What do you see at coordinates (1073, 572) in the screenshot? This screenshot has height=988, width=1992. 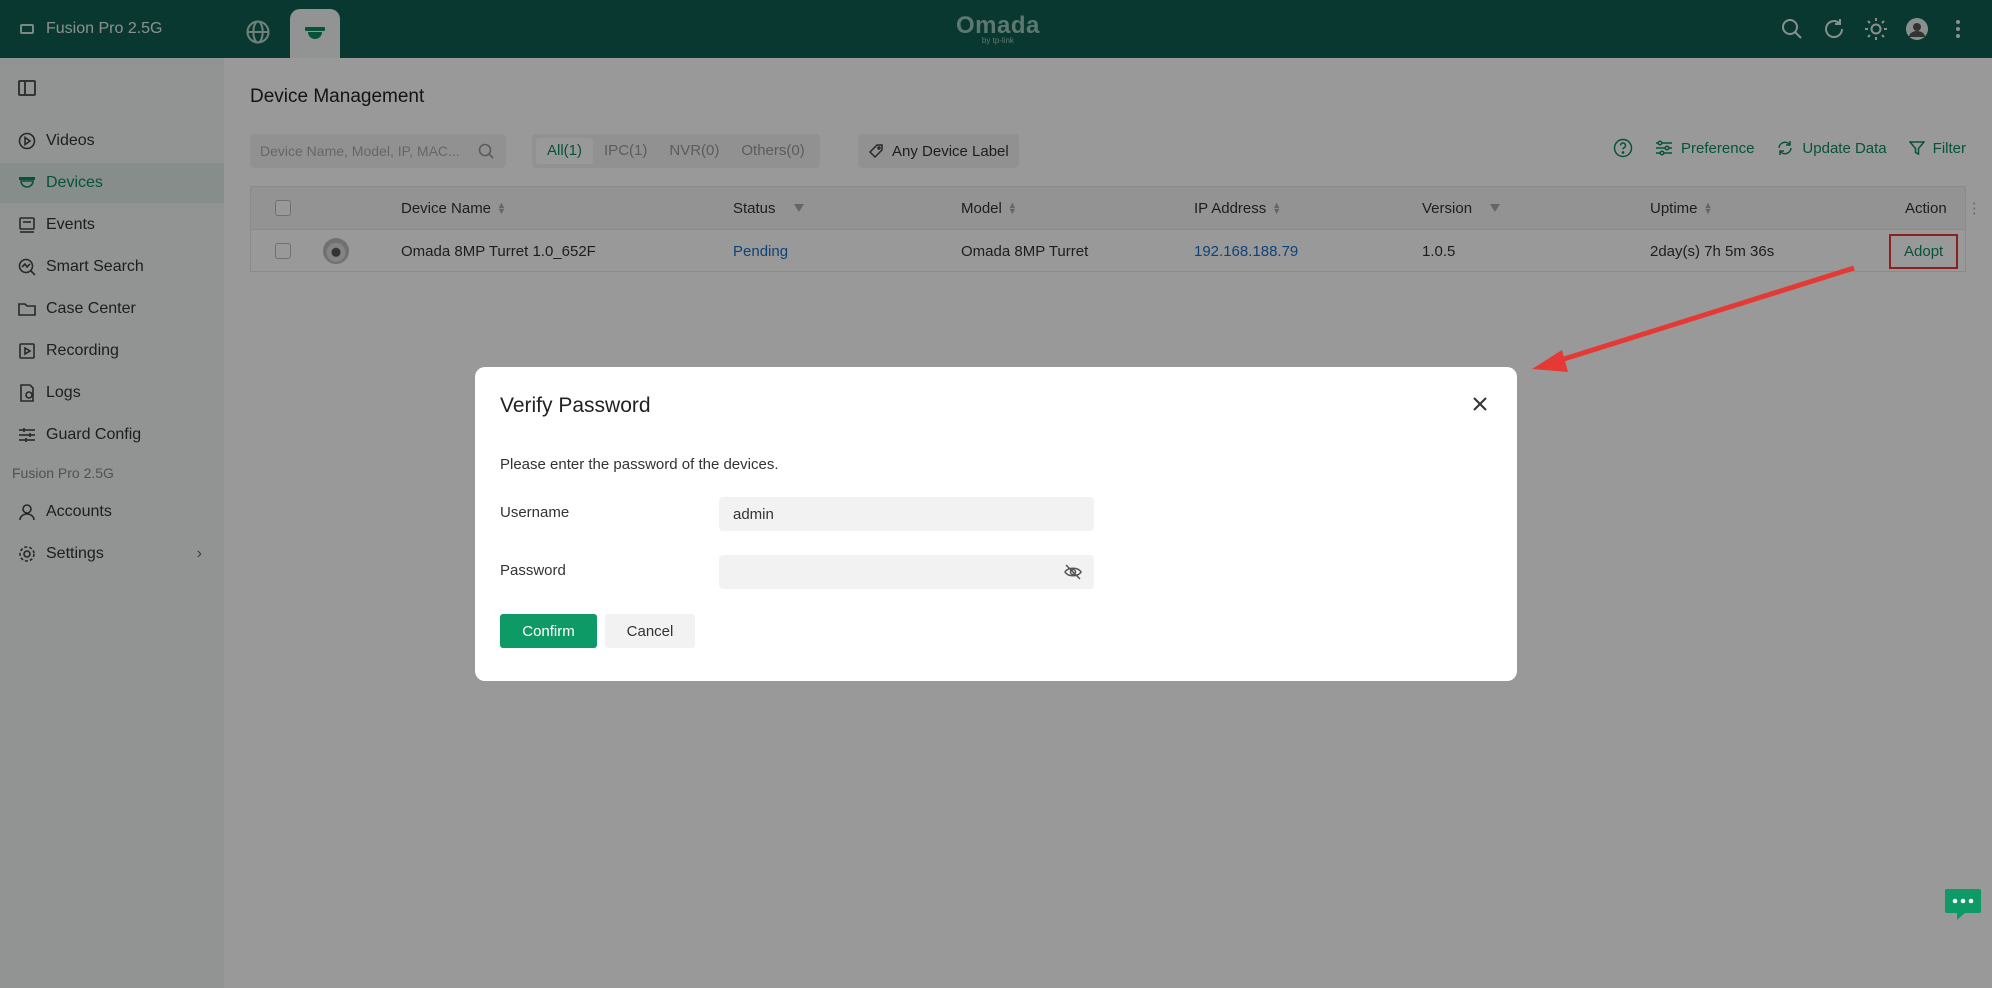 I see `eye-off-icon` at bounding box center [1073, 572].